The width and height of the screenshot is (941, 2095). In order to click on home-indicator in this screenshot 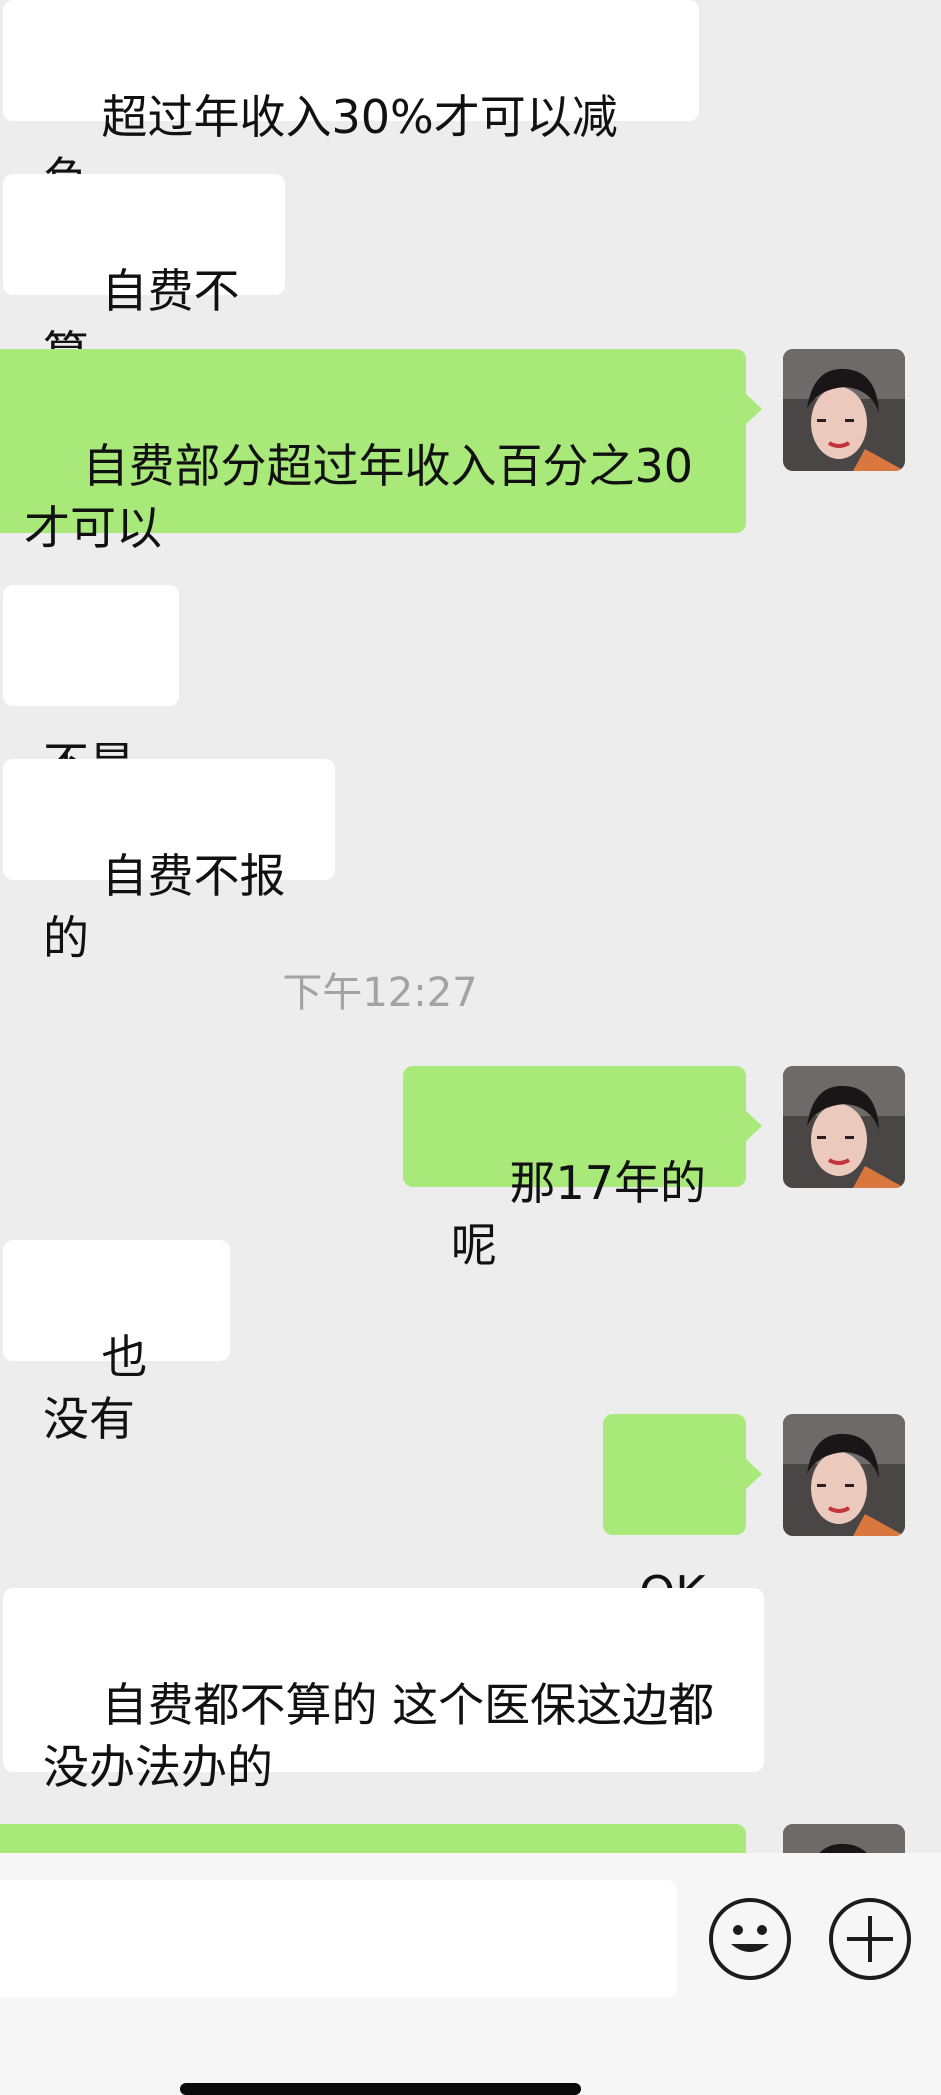, I will do `click(380, 2089)`.